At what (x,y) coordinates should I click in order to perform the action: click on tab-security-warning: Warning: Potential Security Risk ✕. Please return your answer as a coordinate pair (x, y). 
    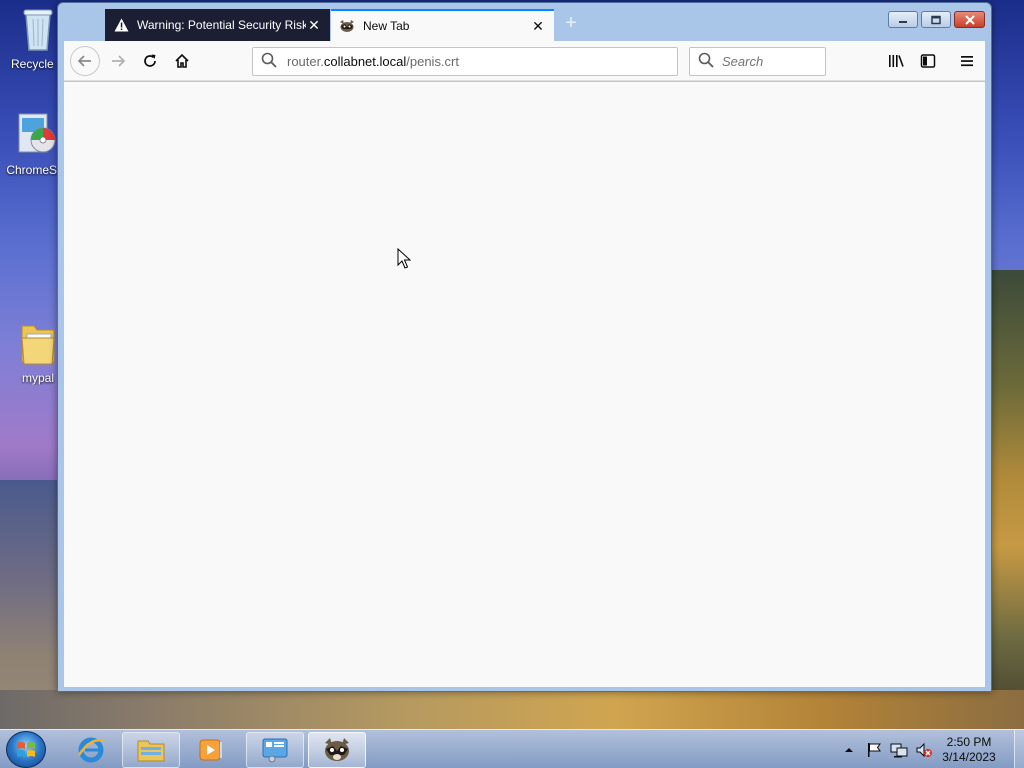
    Looking at the image, I should click on (217, 25).